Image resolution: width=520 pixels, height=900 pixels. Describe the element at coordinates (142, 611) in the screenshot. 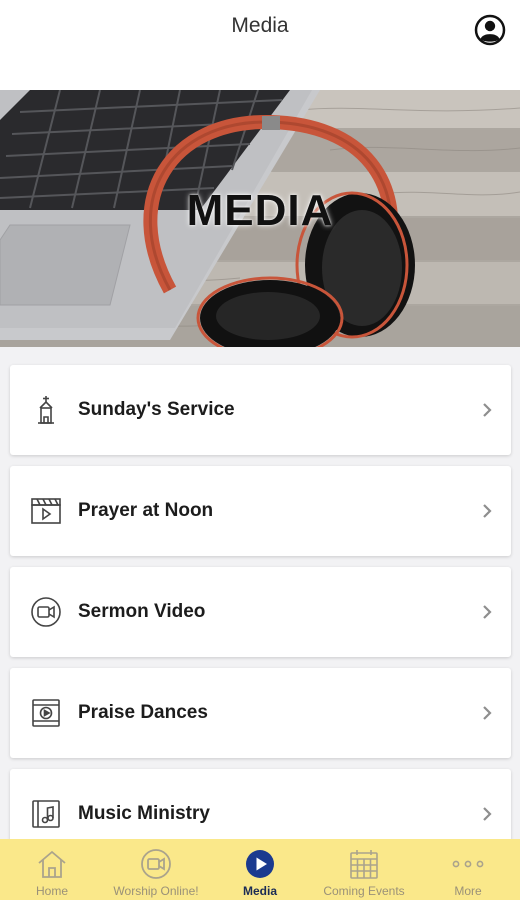

I see `menu-item-label: Sermon Video` at that location.